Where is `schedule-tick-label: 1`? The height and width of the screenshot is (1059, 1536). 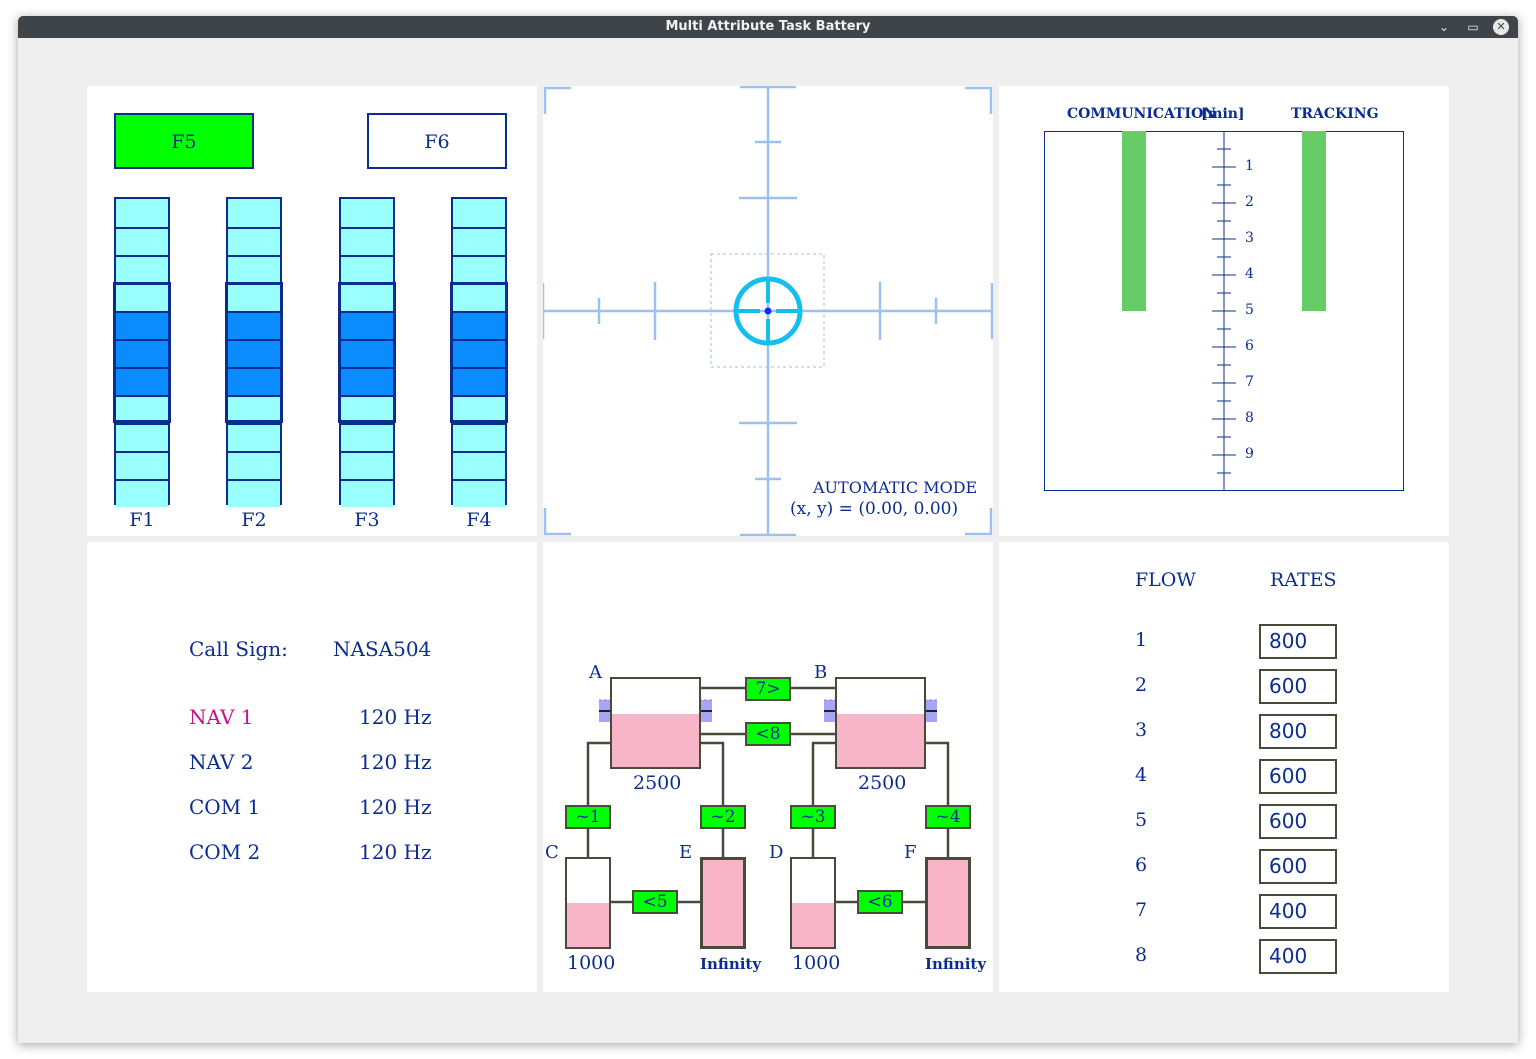 schedule-tick-label: 1 is located at coordinates (1249, 166).